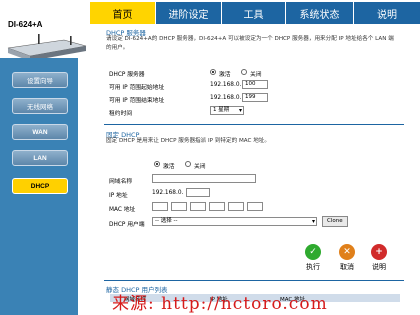 The image size is (420, 315). What do you see at coordinates (127, 75) in the screenshot?
I see `dhcp-server-label: DHCP 服务器` at bounding box center [127, 75].